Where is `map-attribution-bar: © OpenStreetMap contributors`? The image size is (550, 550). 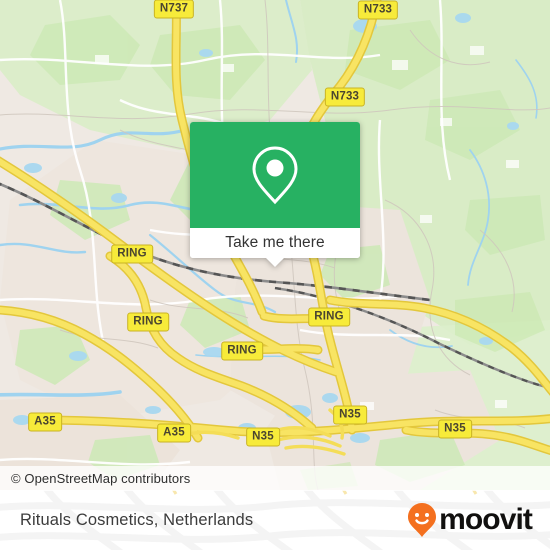 map-attribution-bar: © OpenStreetMap contributors is located at coordinates (275, 478).